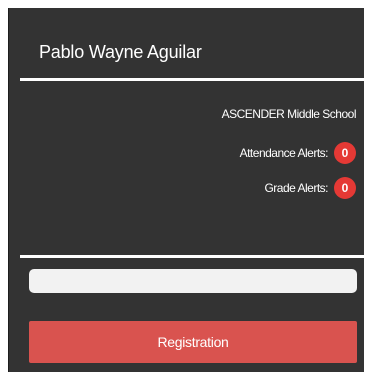  I want to click on student-name: Pablo Wayne Aguilar, so click(120, 52).